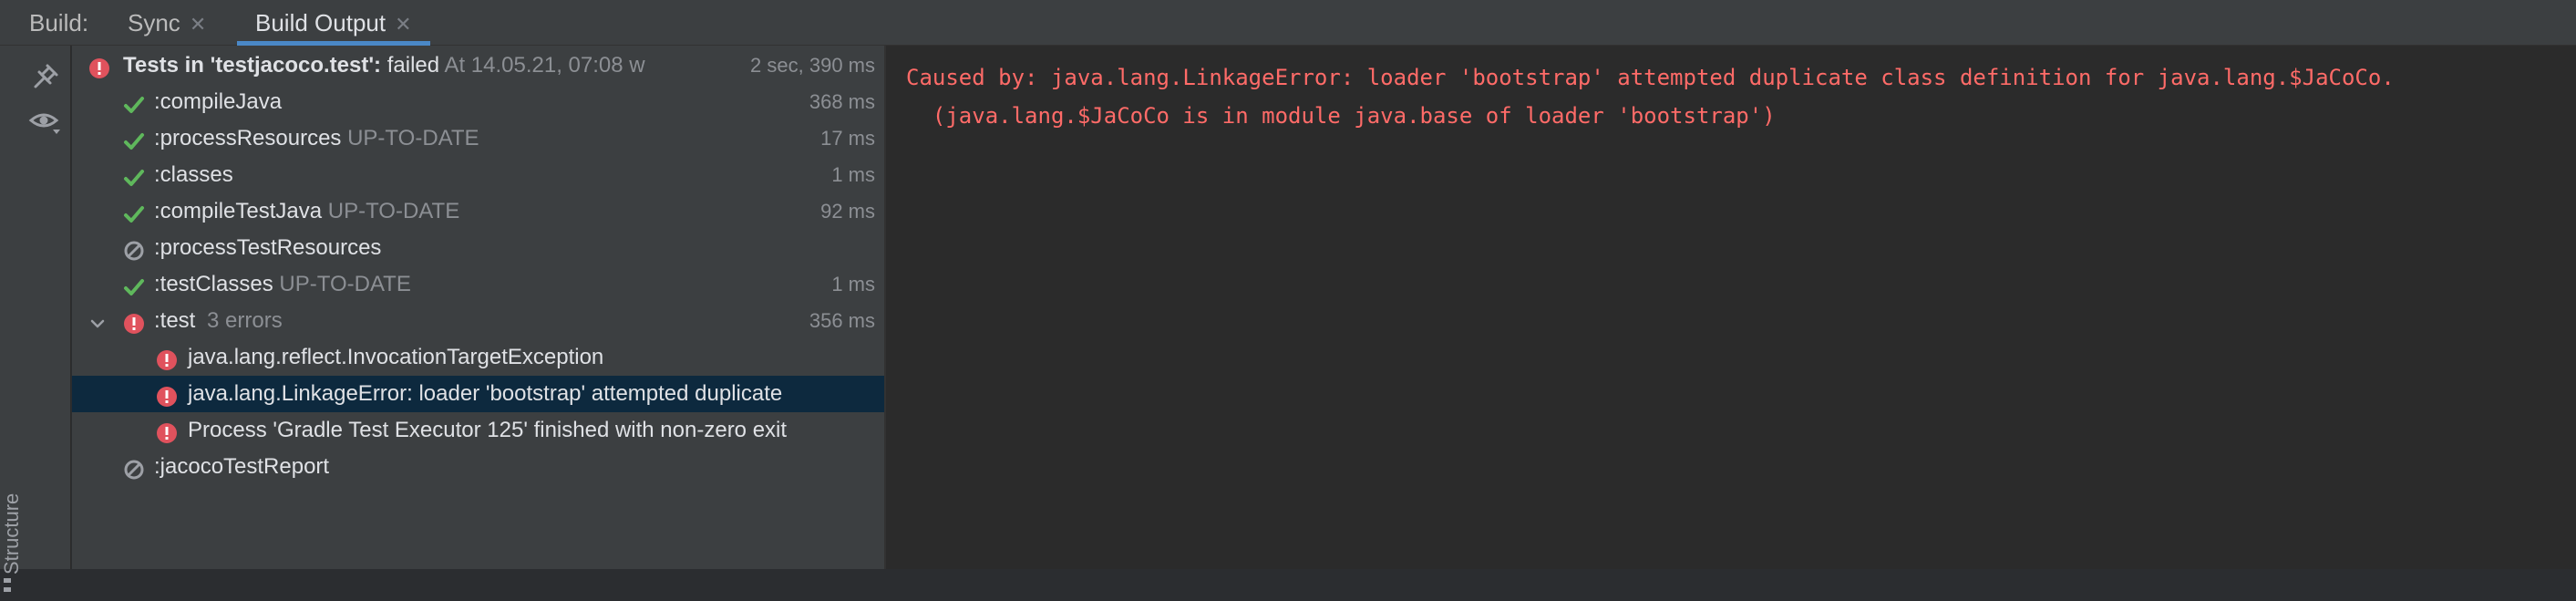  Describe the element at coordinates (320, 22) in the screenshot. I see `tab-build-output-label: Build Output` at that location.